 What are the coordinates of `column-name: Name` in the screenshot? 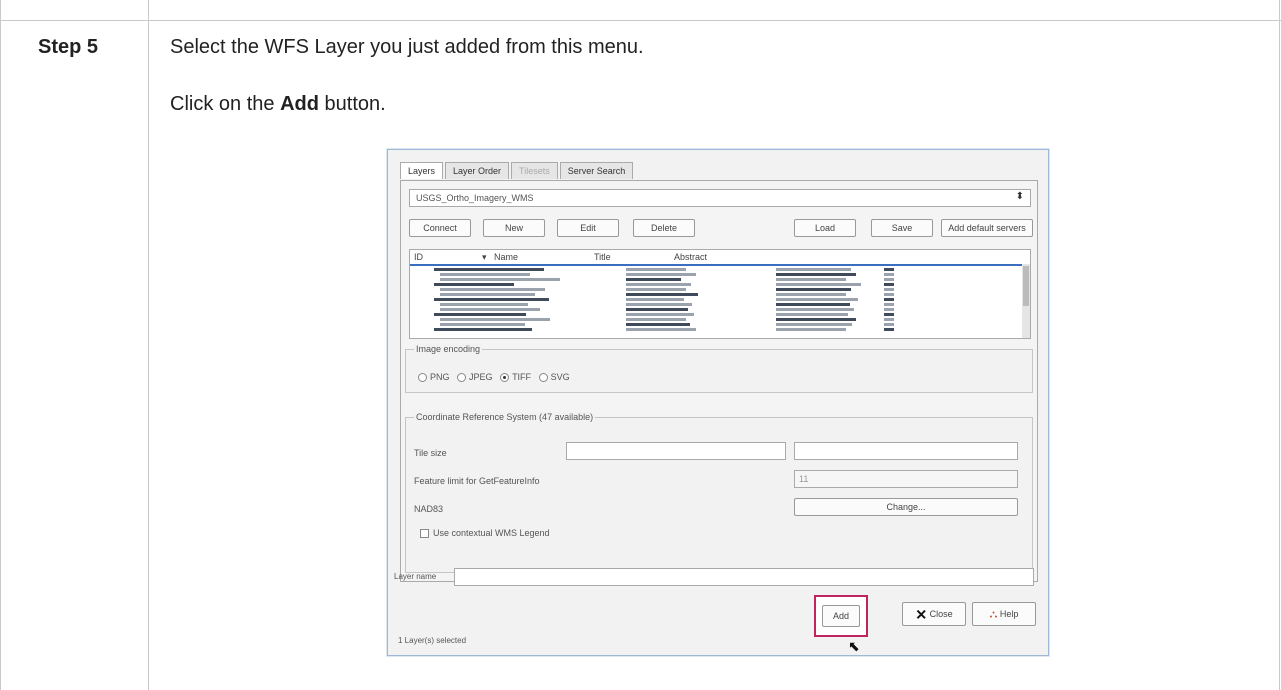 It's located at (506, 257).